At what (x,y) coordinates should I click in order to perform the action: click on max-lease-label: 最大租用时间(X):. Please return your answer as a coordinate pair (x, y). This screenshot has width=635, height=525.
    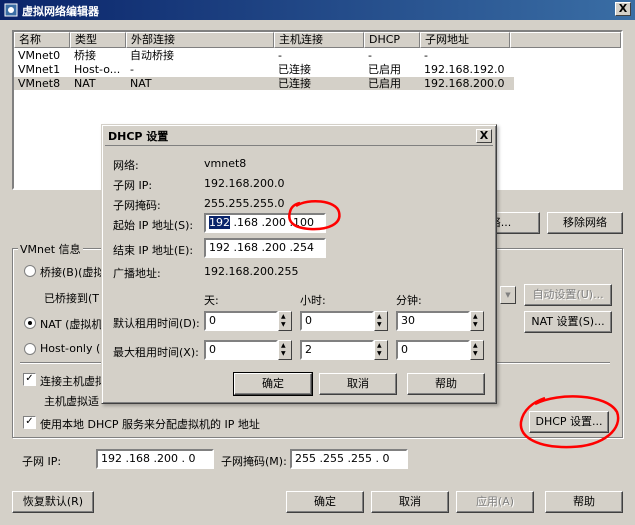
    Looking at the image, I should click on (156, 352).